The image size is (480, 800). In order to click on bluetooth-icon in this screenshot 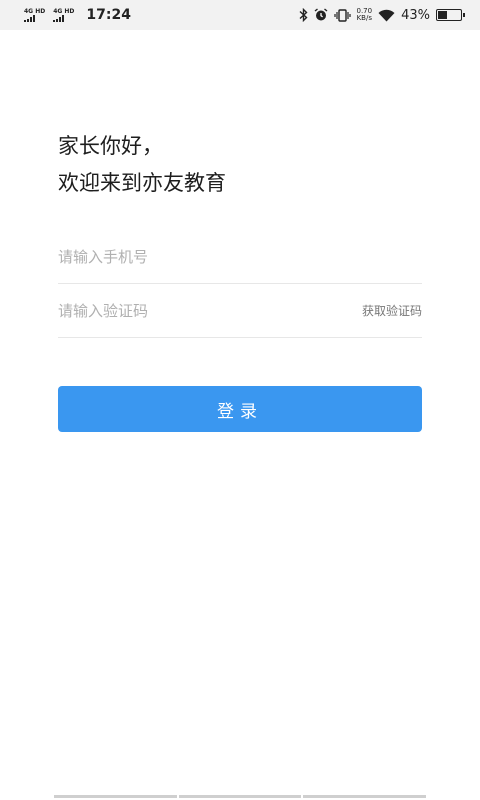, I will do `click(303, 15)`.